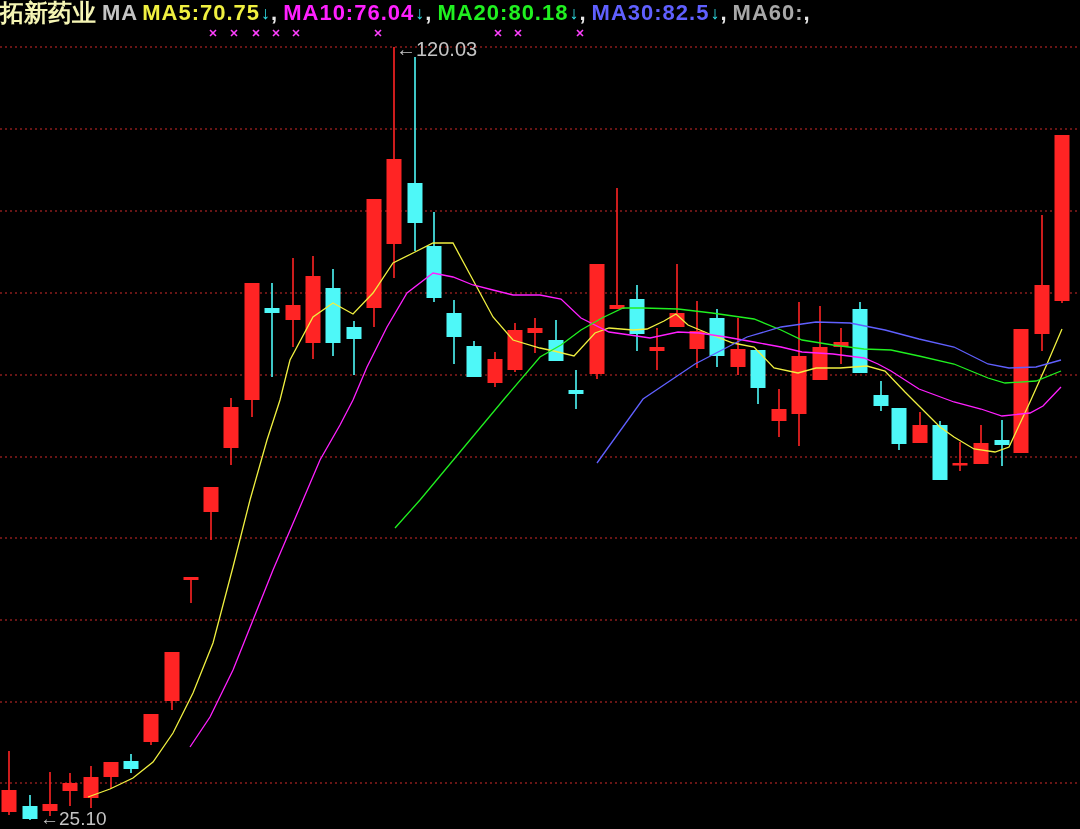  Describe the element at coordinates (201, 13) in the screenshot. I see `moving-average-value: MA5:70.75` at that location.